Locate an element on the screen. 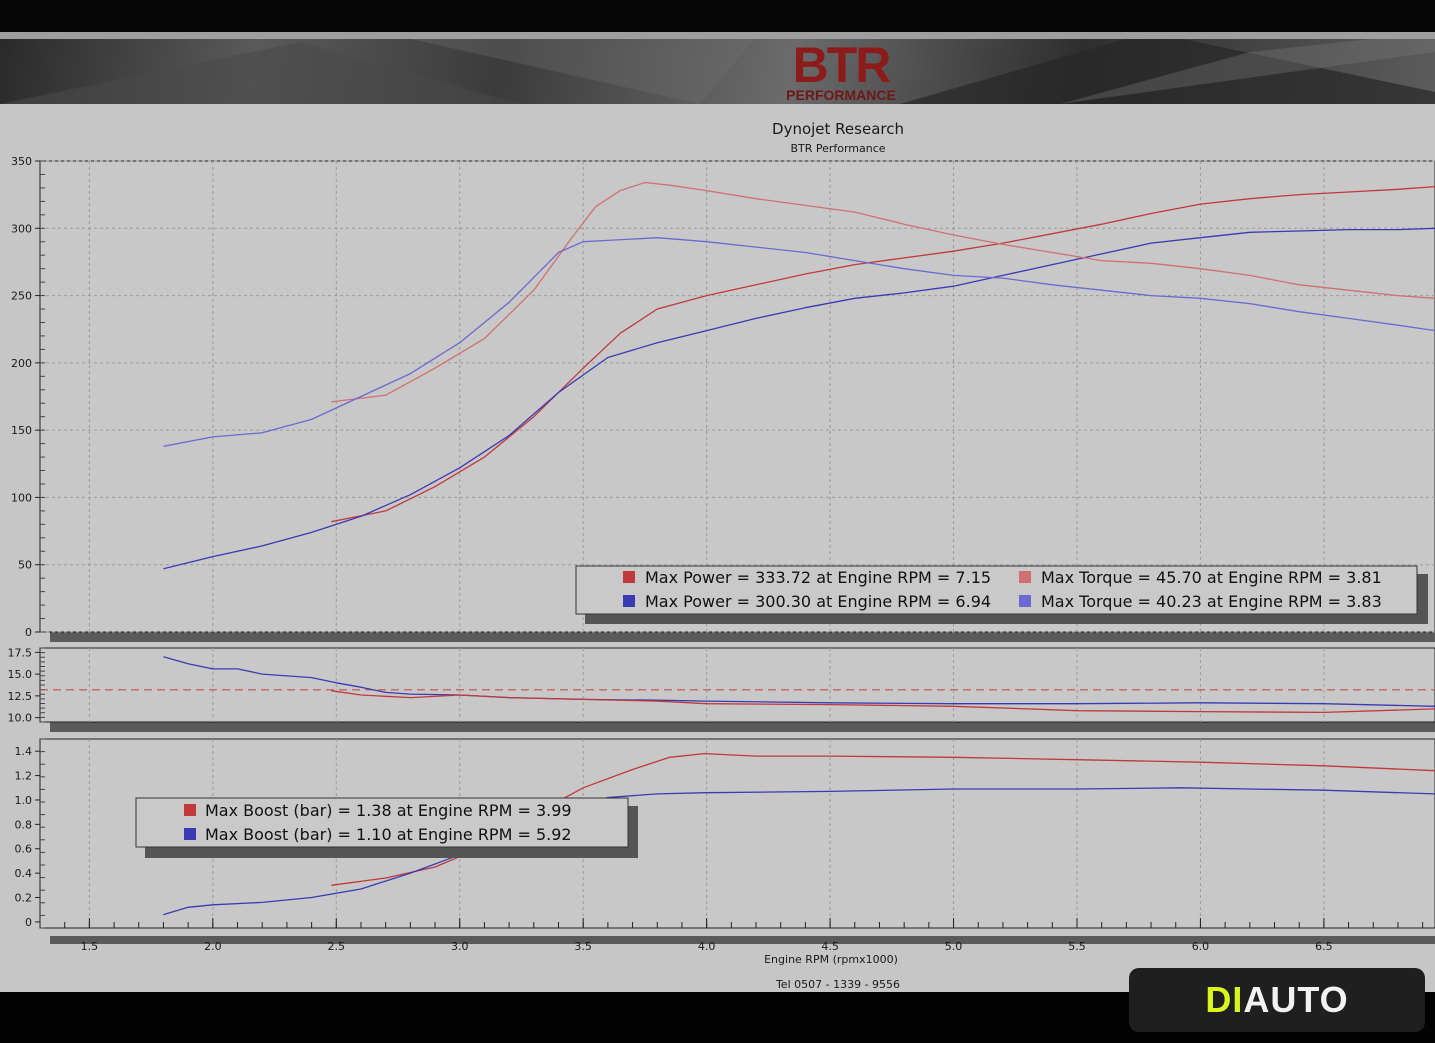  legend-swatch-torque-red is located at coordinates (1025, 577).